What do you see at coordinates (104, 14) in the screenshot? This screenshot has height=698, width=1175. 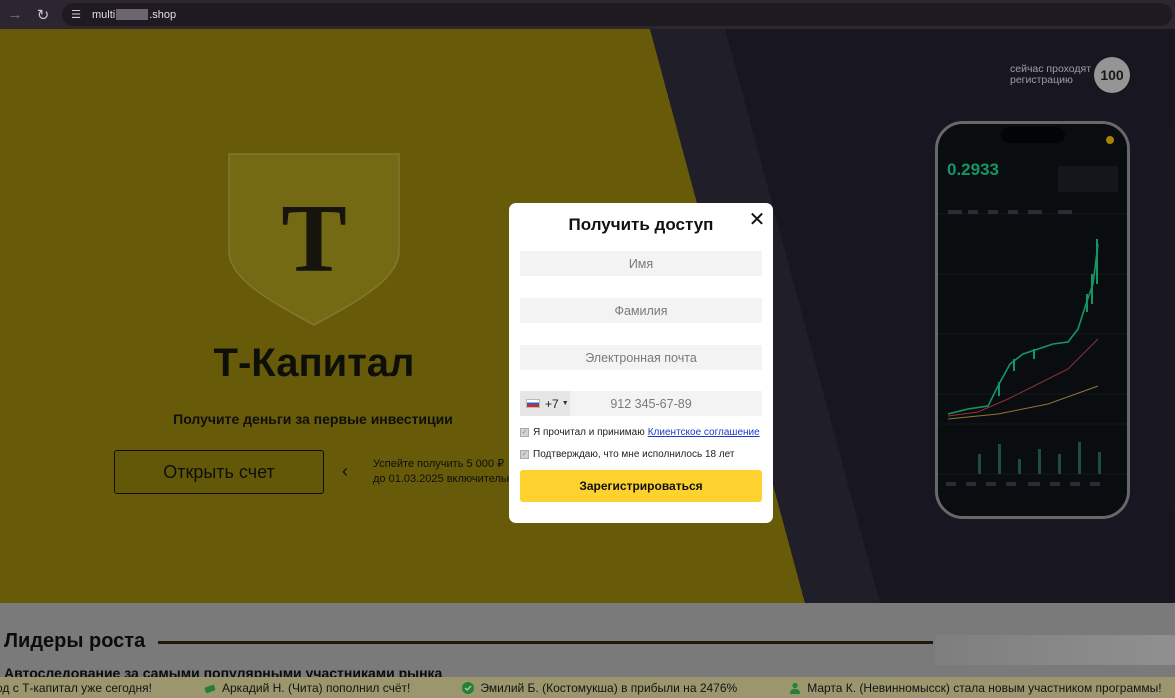 I see `url-prefix: multi` at bounding box center [104, 14].